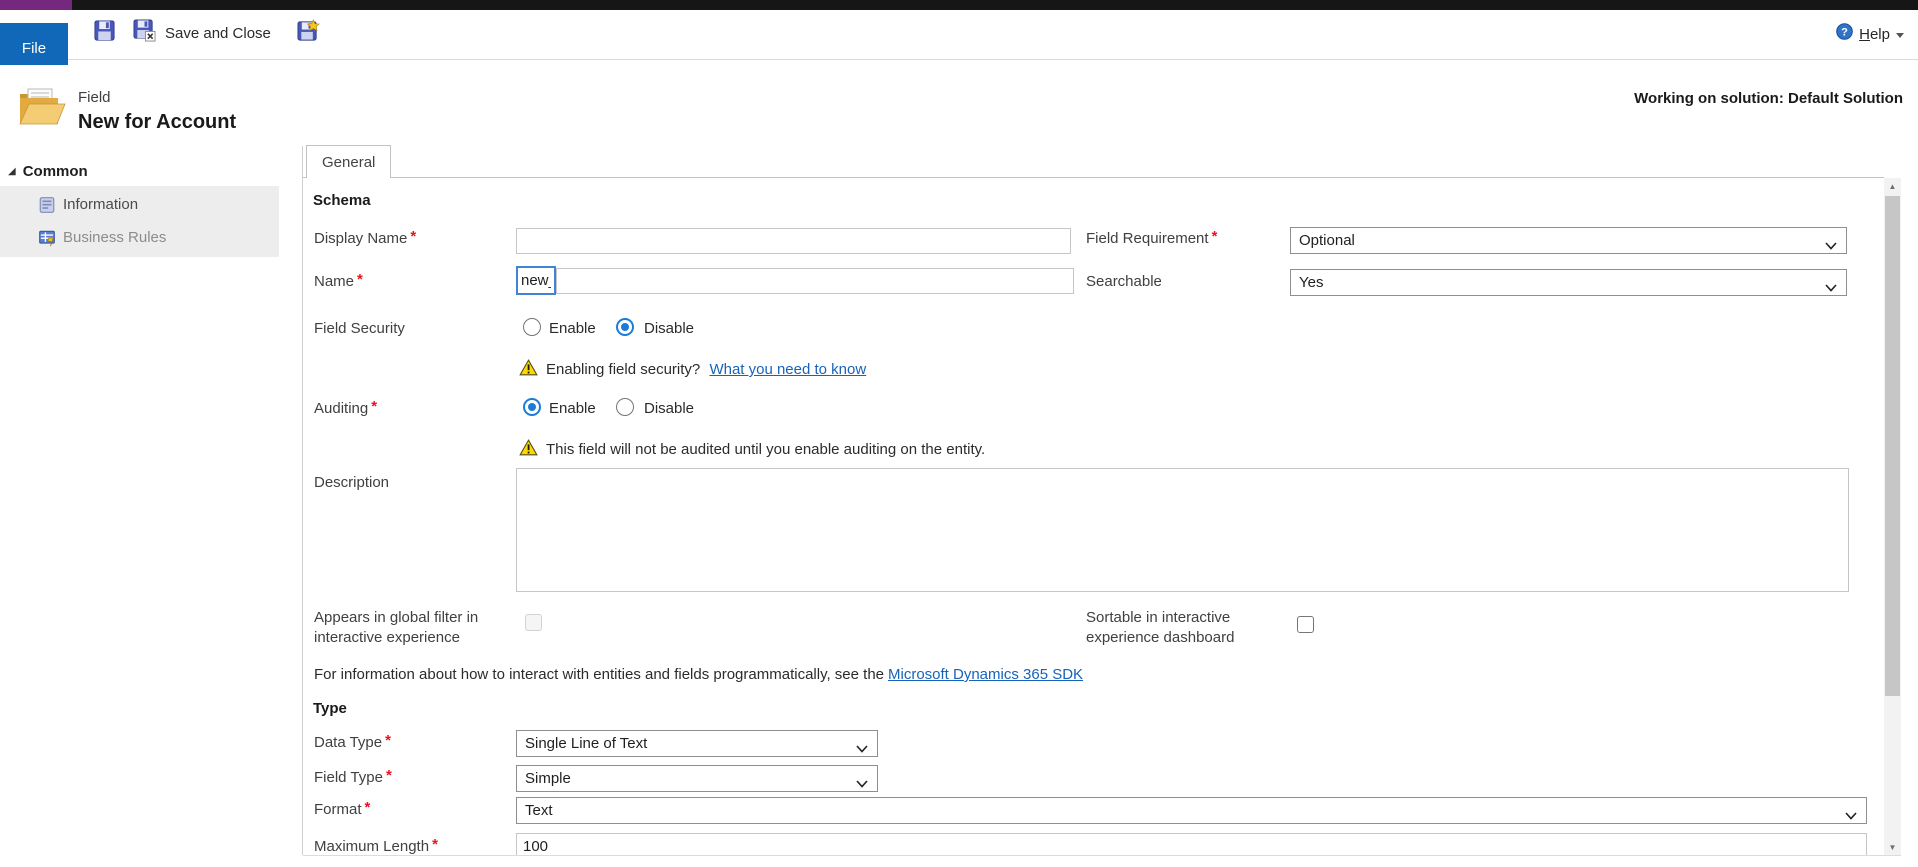 This screenshot has width=1918, height=867. What do you see at coordinates (1327, 240) in the screenshot?
I see `field-requirement-value: Optional` at bounding box center [1327, 240].